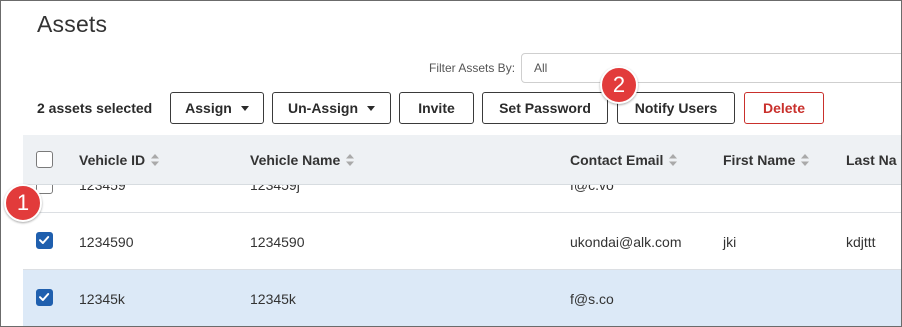 The height and width of the screenshot is (327, 902). I want to click on vehicle-id-cell: 12345k, so click(102, 299).